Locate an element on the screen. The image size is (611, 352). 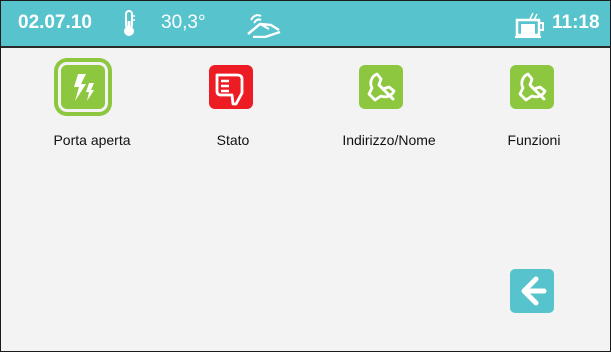
clock-display: 11:18 is located at coordinates (576, 22).